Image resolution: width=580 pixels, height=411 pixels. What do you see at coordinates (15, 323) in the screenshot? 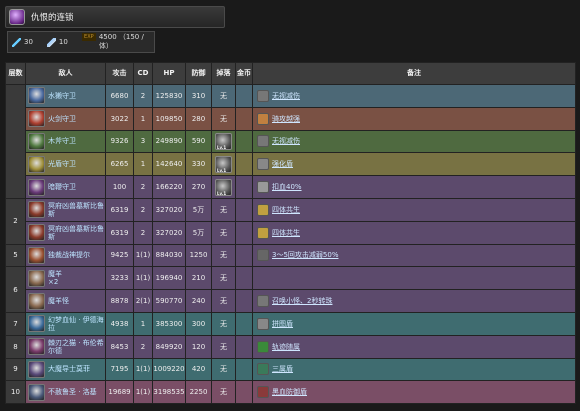
I see `layer-cell: 7` at bounding box center [15, 323].